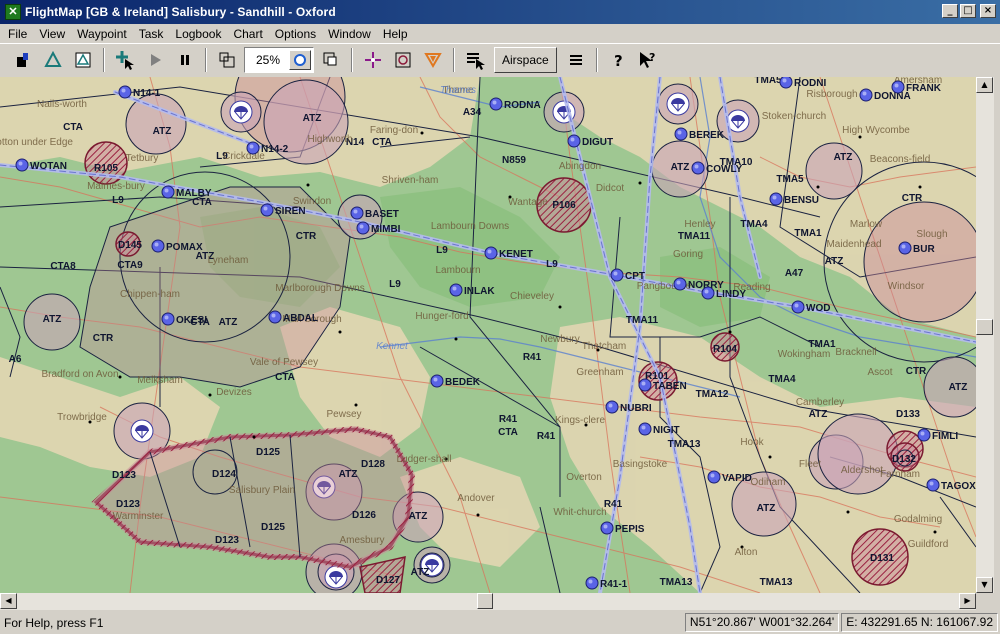 The image size is (1000, 634). What do you see at coordinates (151, 34) in the screenshot?
I see `menu-task: Task` at bounding box center [151, 34].